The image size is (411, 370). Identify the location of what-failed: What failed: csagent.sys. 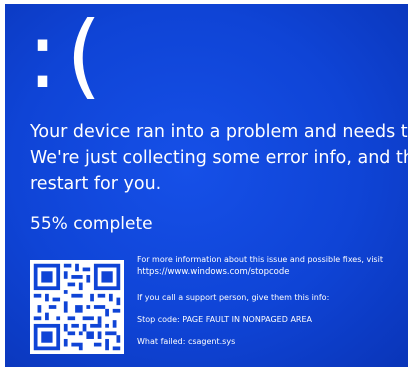
(186, 341).